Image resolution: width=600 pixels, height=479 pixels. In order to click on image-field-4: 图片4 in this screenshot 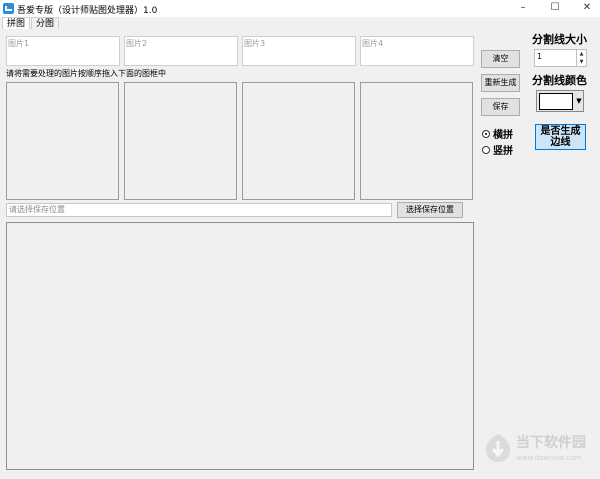, I will do `click(417, 51)`.